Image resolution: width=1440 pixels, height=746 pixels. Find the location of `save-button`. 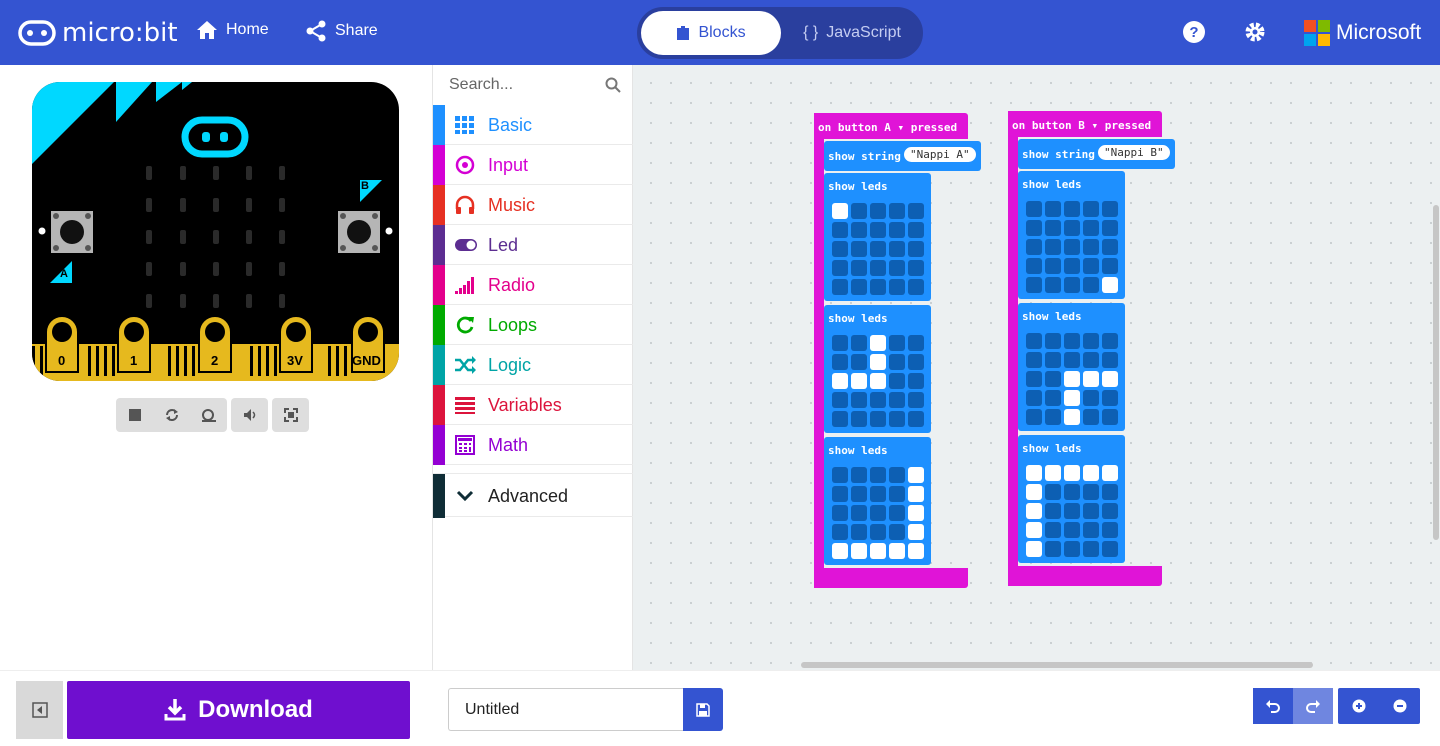

save-button is located at coordinates (703, 709).